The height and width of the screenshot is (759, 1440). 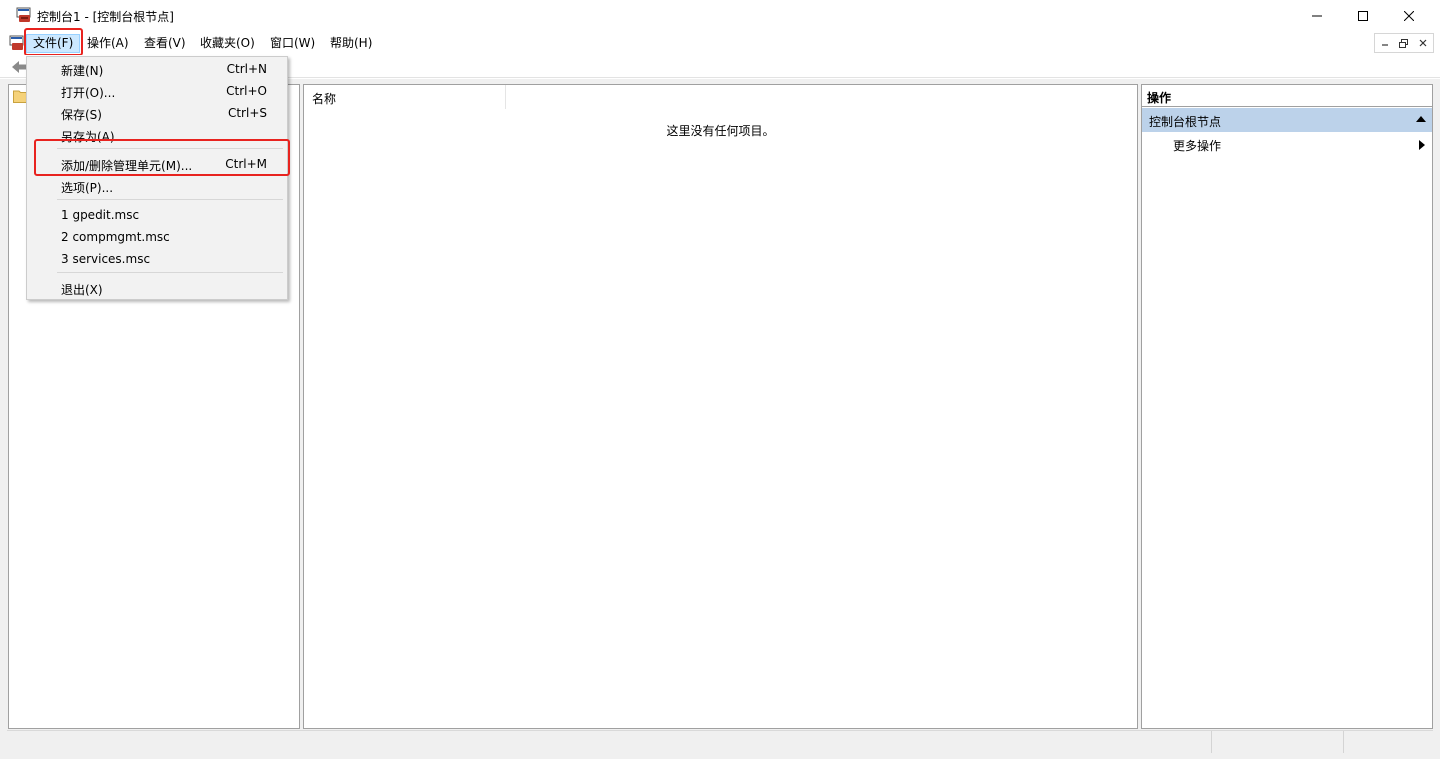 I want to click on shortcut-label: Ctrl+N, so click(x=246, y=69).